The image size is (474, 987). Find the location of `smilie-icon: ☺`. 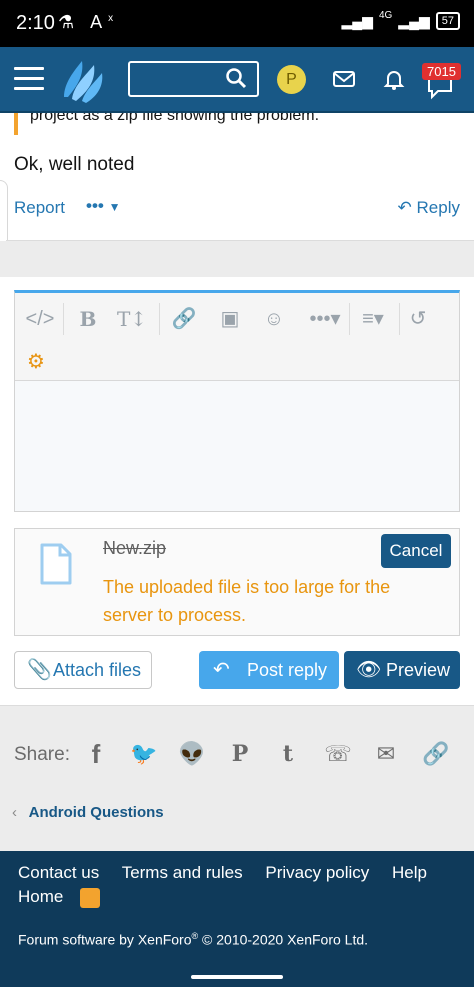

smilie-icon: ☺ is located at coordinates (274, 319).